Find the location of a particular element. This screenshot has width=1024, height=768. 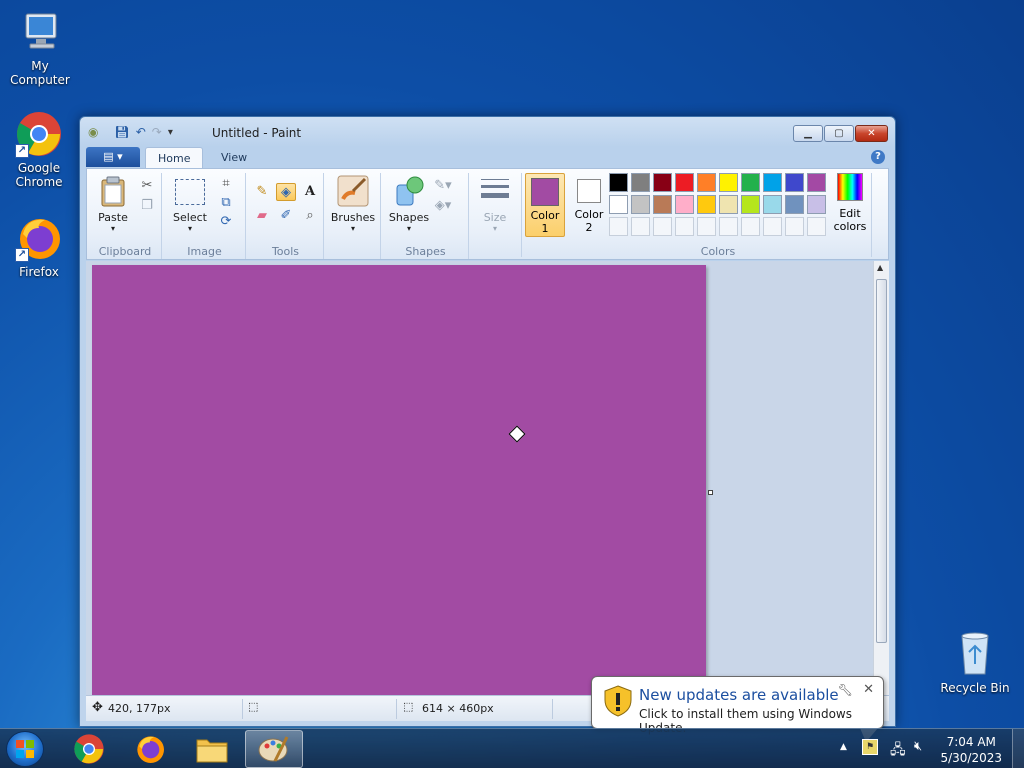

redo-icon: ↷ is located at coordinates (157, 132).